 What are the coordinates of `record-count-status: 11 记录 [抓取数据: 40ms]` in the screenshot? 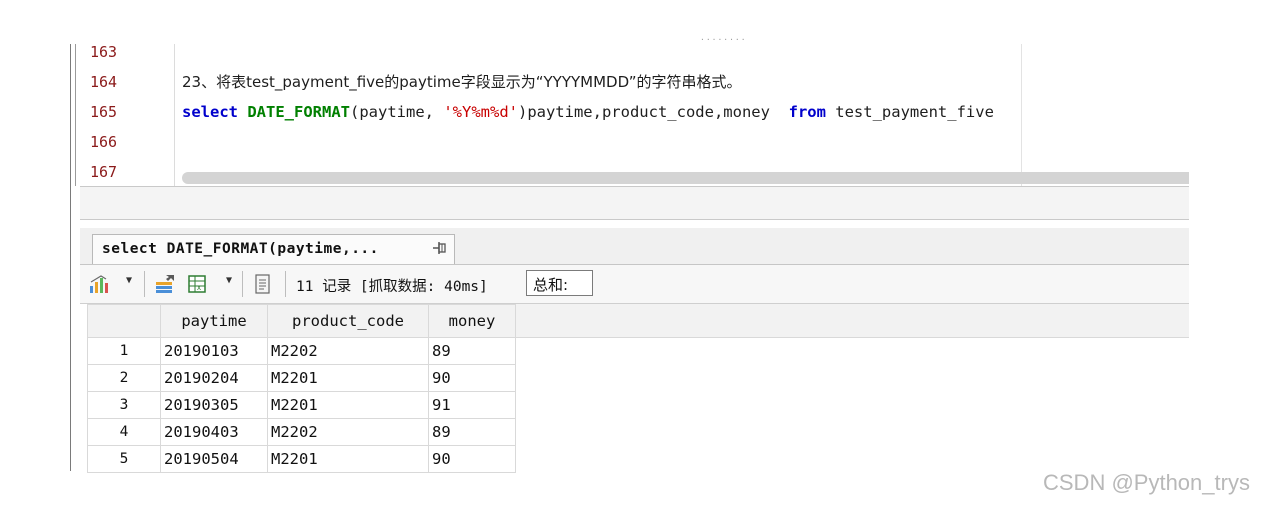 It's located at (392, 287).